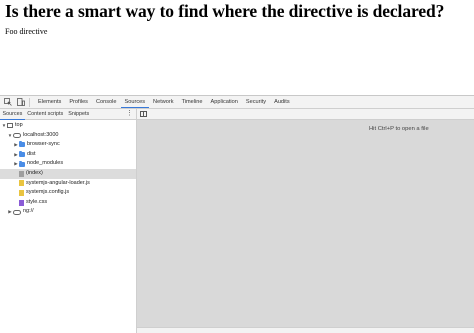 The width and height of the screenshot is (474, 333). What do you see at coordinates (68, 136) in the screenshot?
I see `tree-item-localhost: ▼ localhost:3000` at bounding box center [68, 136].